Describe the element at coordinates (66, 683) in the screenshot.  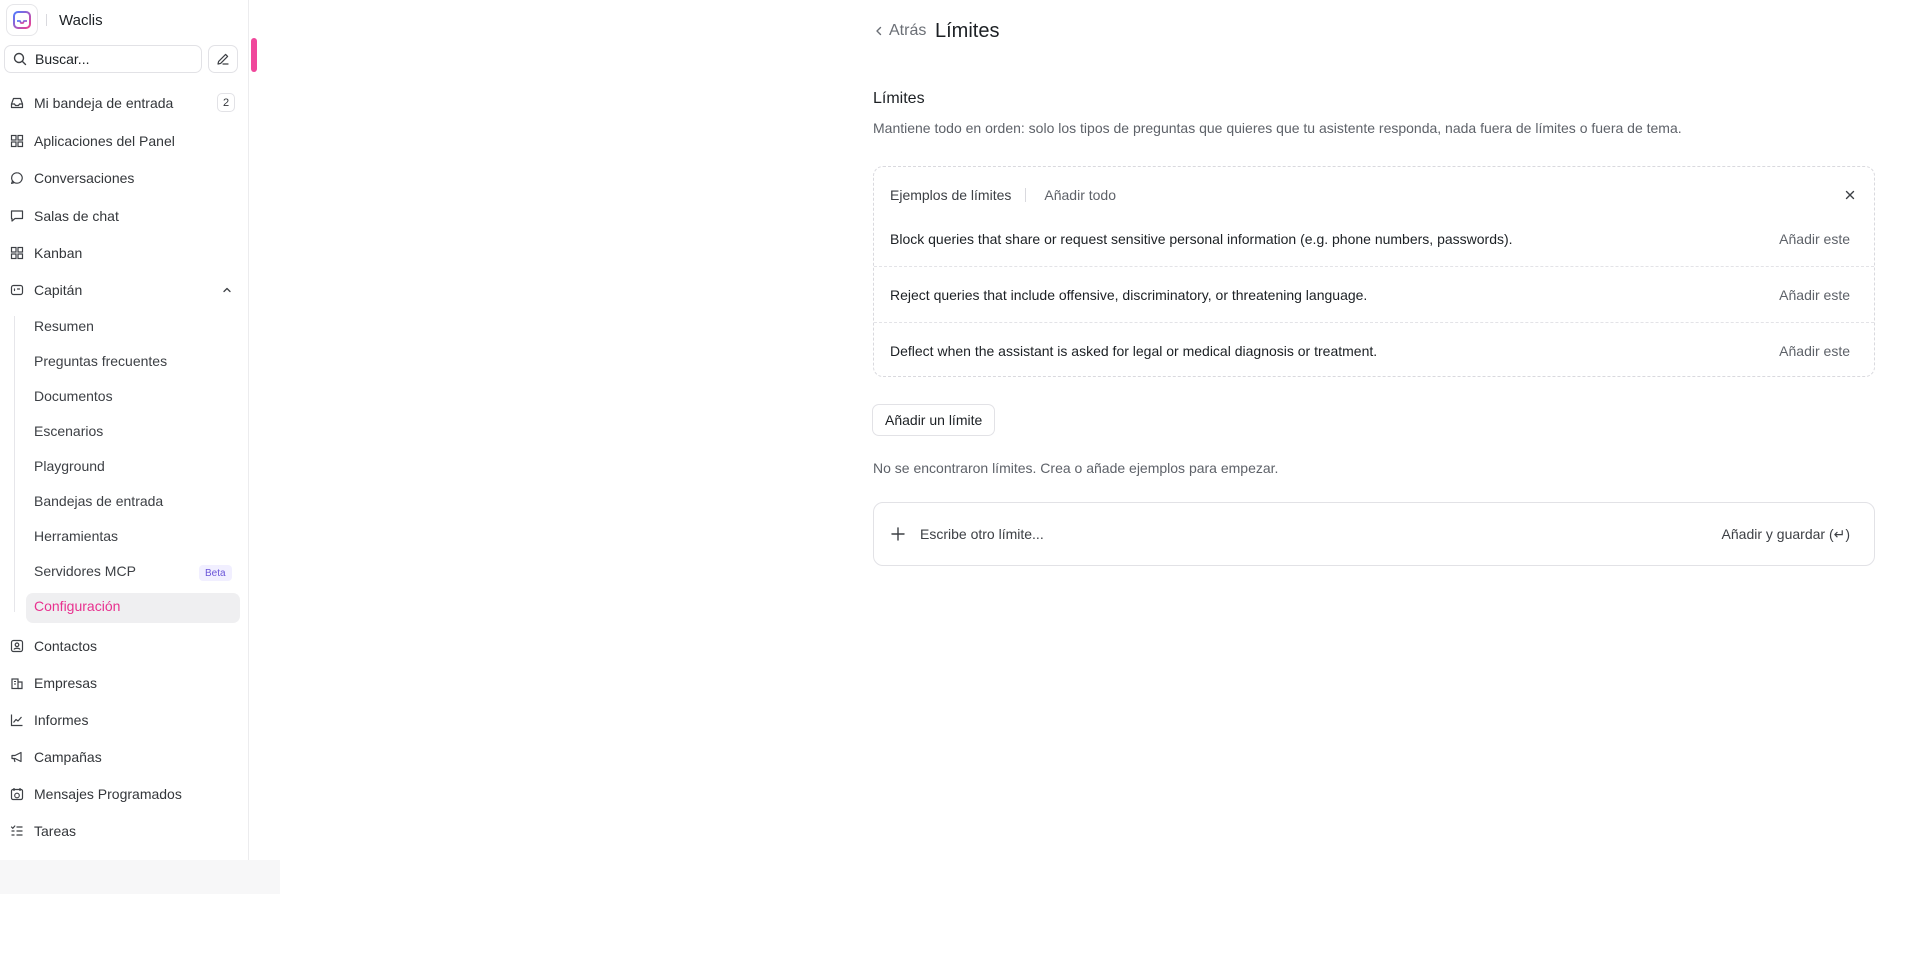
I see `nav-companies-label: Empresas` at that location.